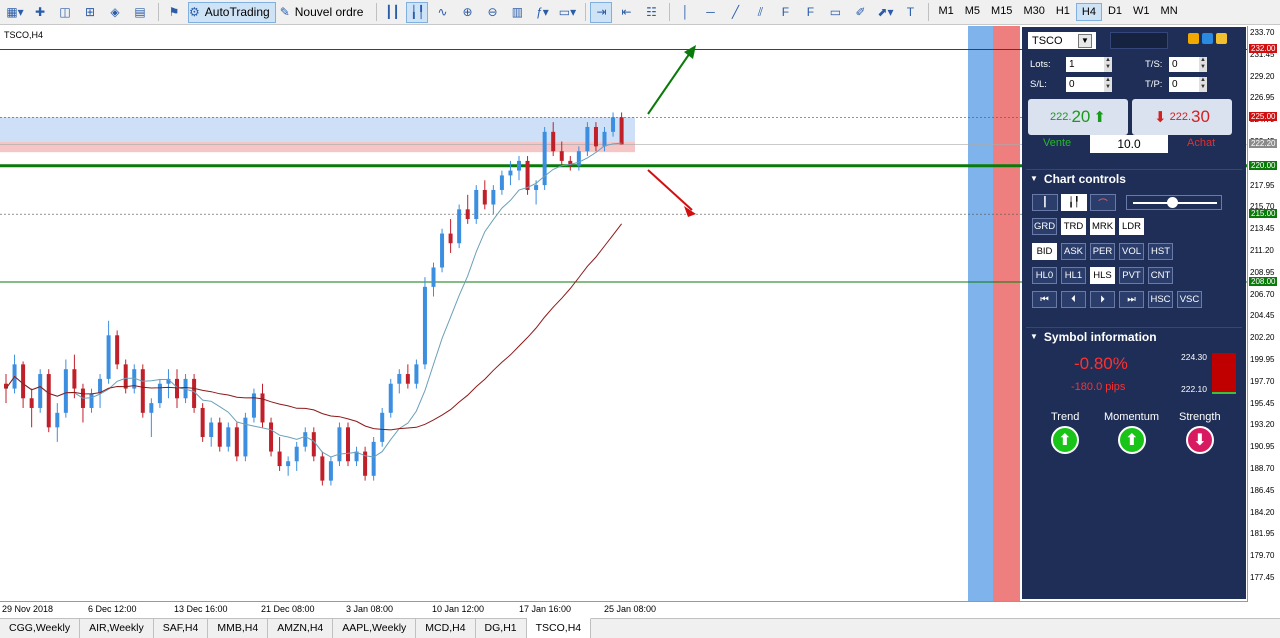 This screenshot has width=1280, height=638. I want to click on timeframe-m5: M5, so click(972, 12).